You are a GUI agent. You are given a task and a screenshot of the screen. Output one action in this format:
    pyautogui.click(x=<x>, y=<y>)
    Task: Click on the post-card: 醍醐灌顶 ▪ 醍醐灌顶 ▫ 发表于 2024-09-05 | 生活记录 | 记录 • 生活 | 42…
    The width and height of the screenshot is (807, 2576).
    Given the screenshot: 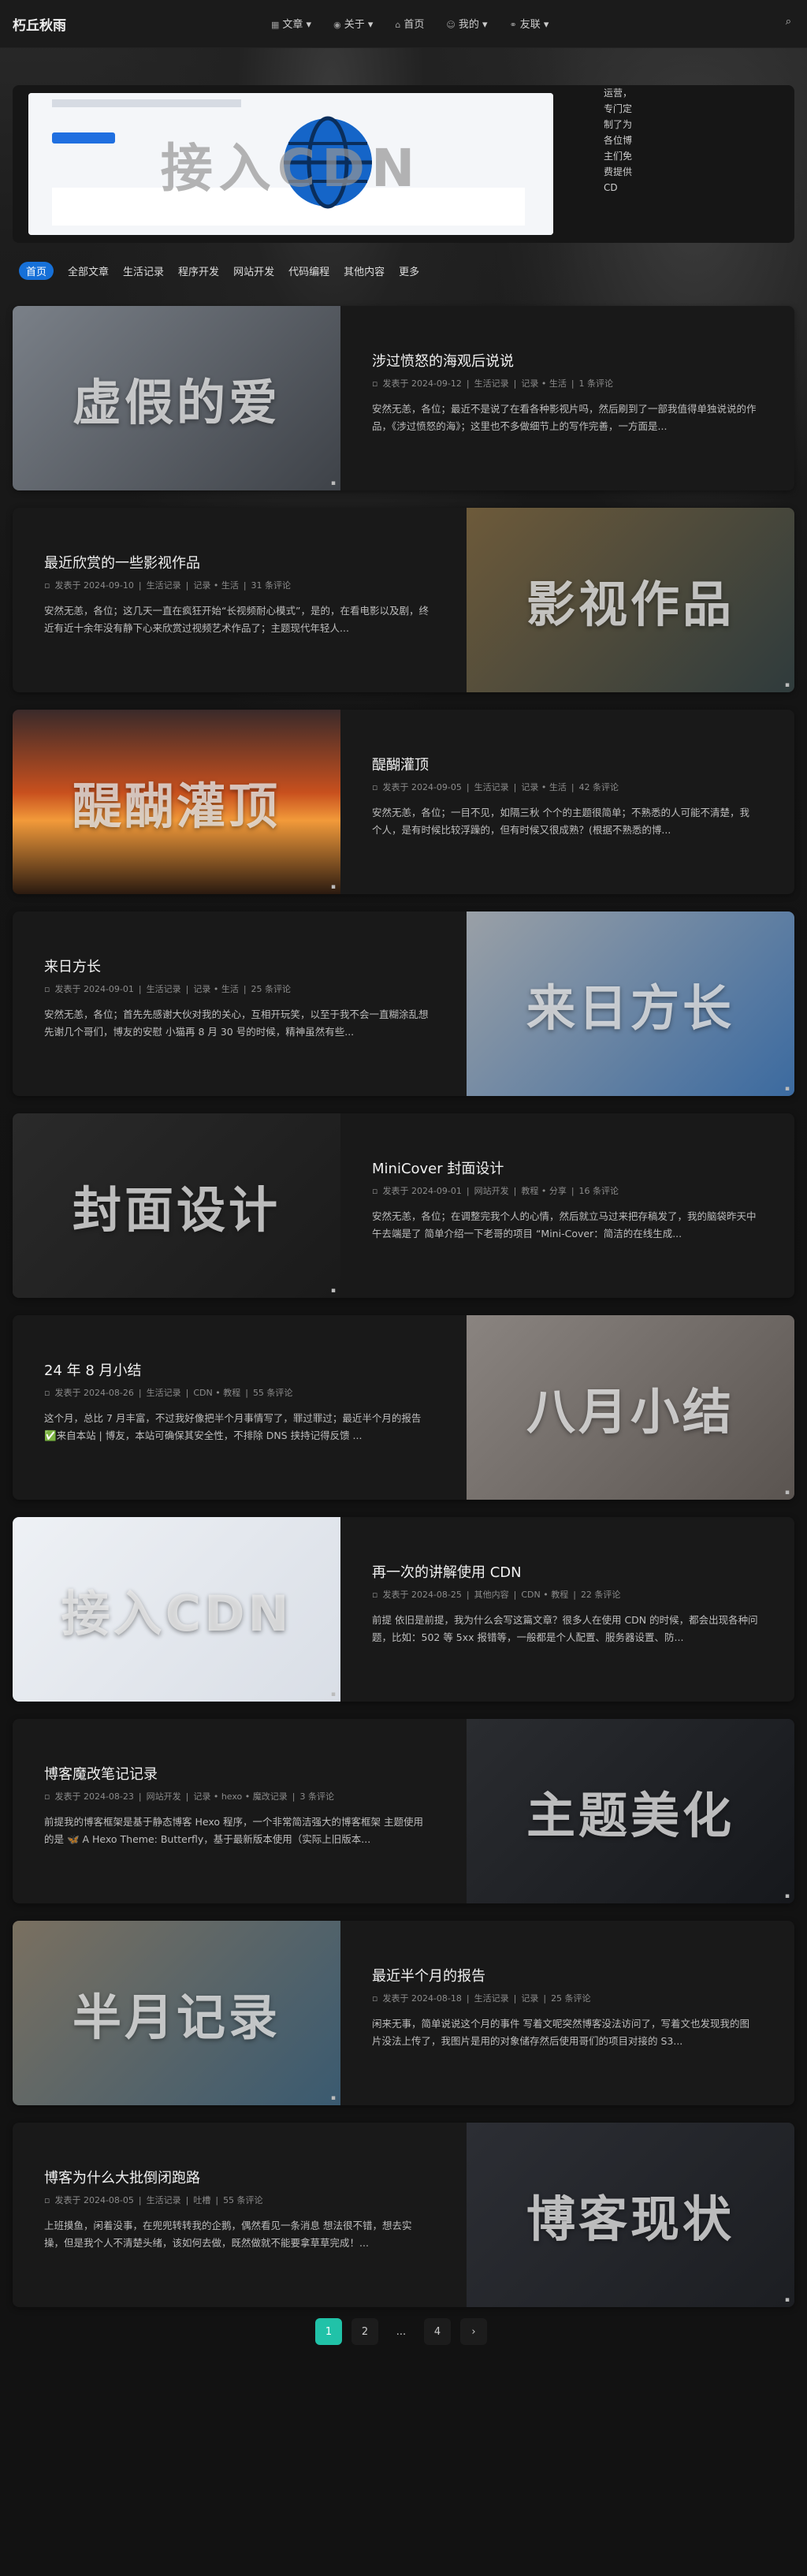 What is the action you would take?
    pyautogui.click(x=403, y=802)
    